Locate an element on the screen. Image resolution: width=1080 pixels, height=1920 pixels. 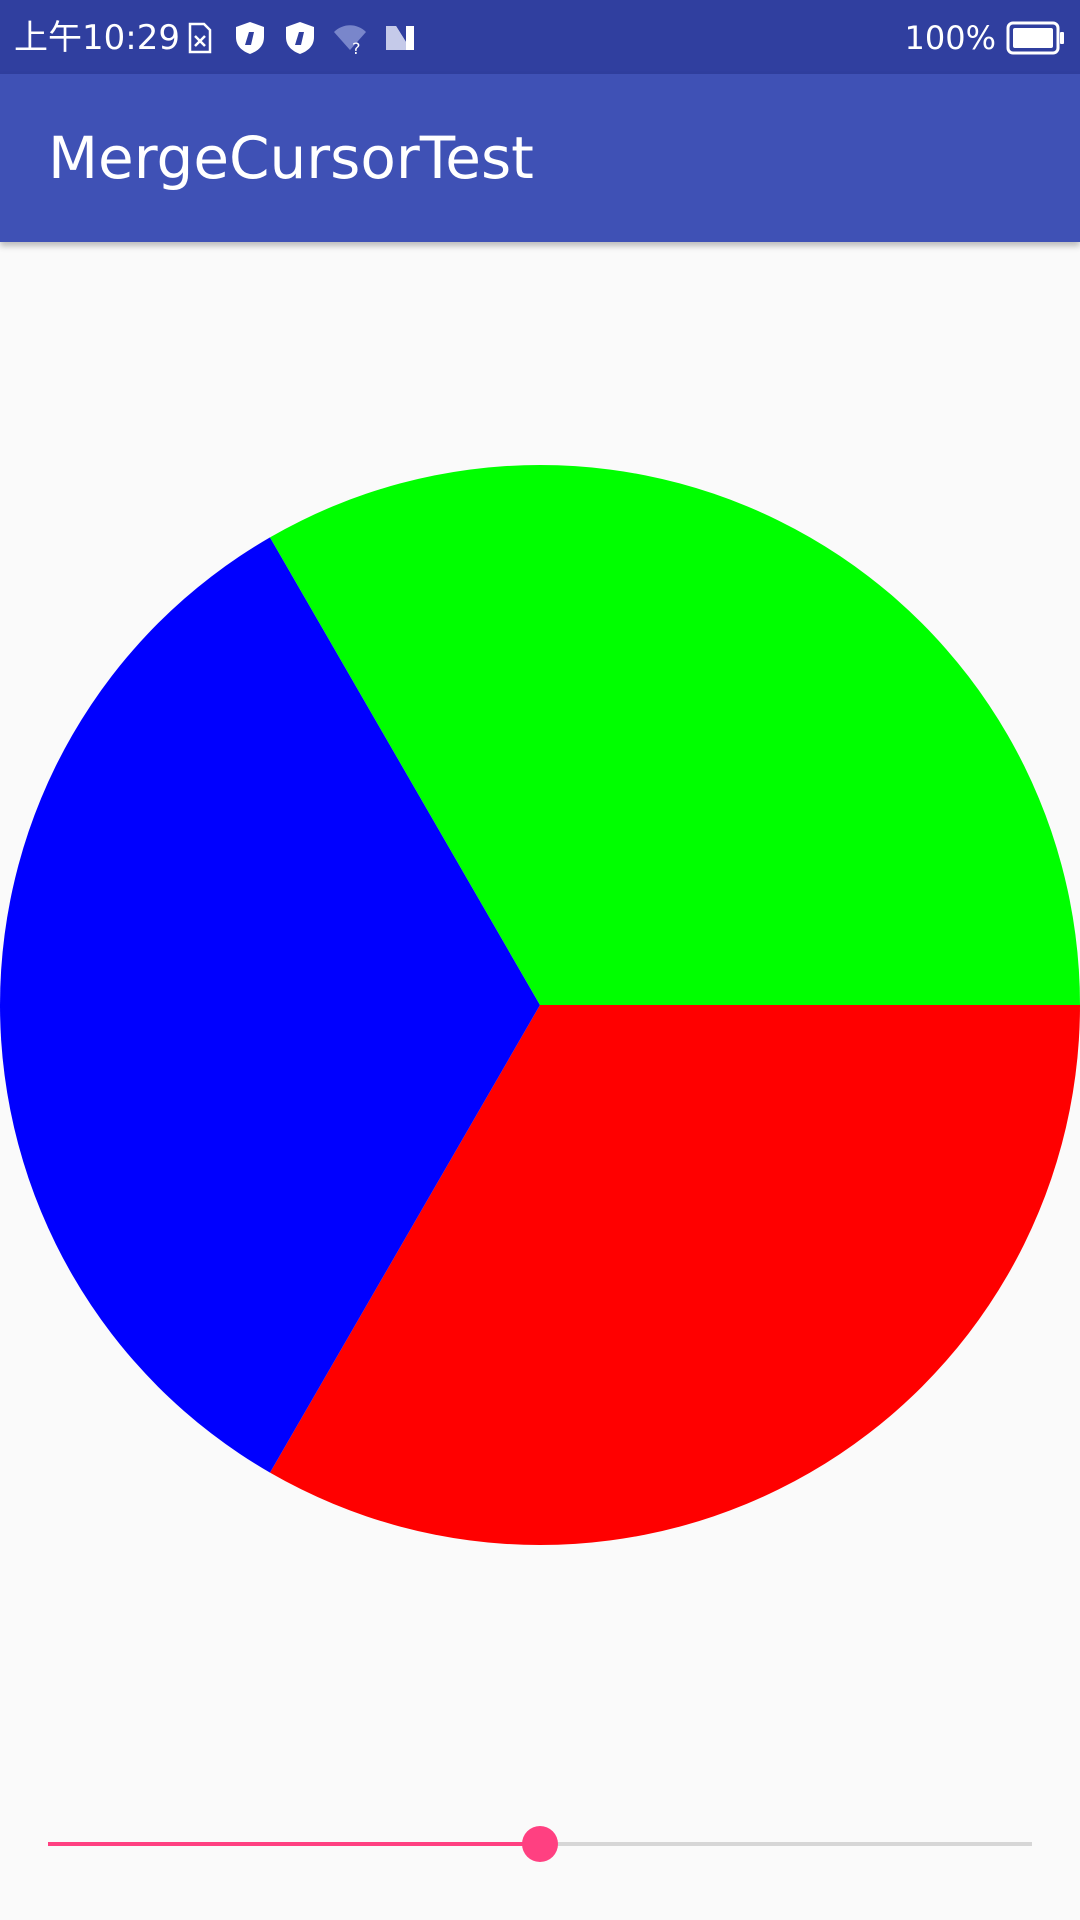
app-bar: MergeCursorTest is located at coordinates (540, 158).